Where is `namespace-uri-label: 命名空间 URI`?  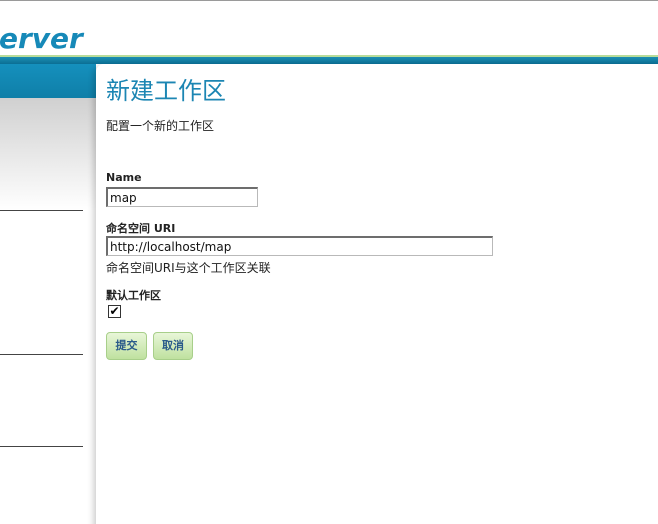
namespace-uri-label: 命名空间 URI is located at coordinates (141, 228).